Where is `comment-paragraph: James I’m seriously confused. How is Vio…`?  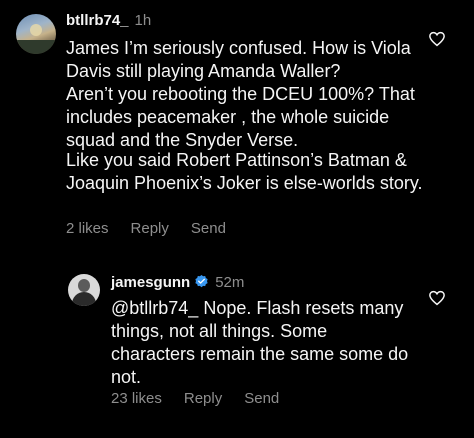 comment-paragraph: James I’m seriously confused. How is Vio… is located at coordinates (238, 59).